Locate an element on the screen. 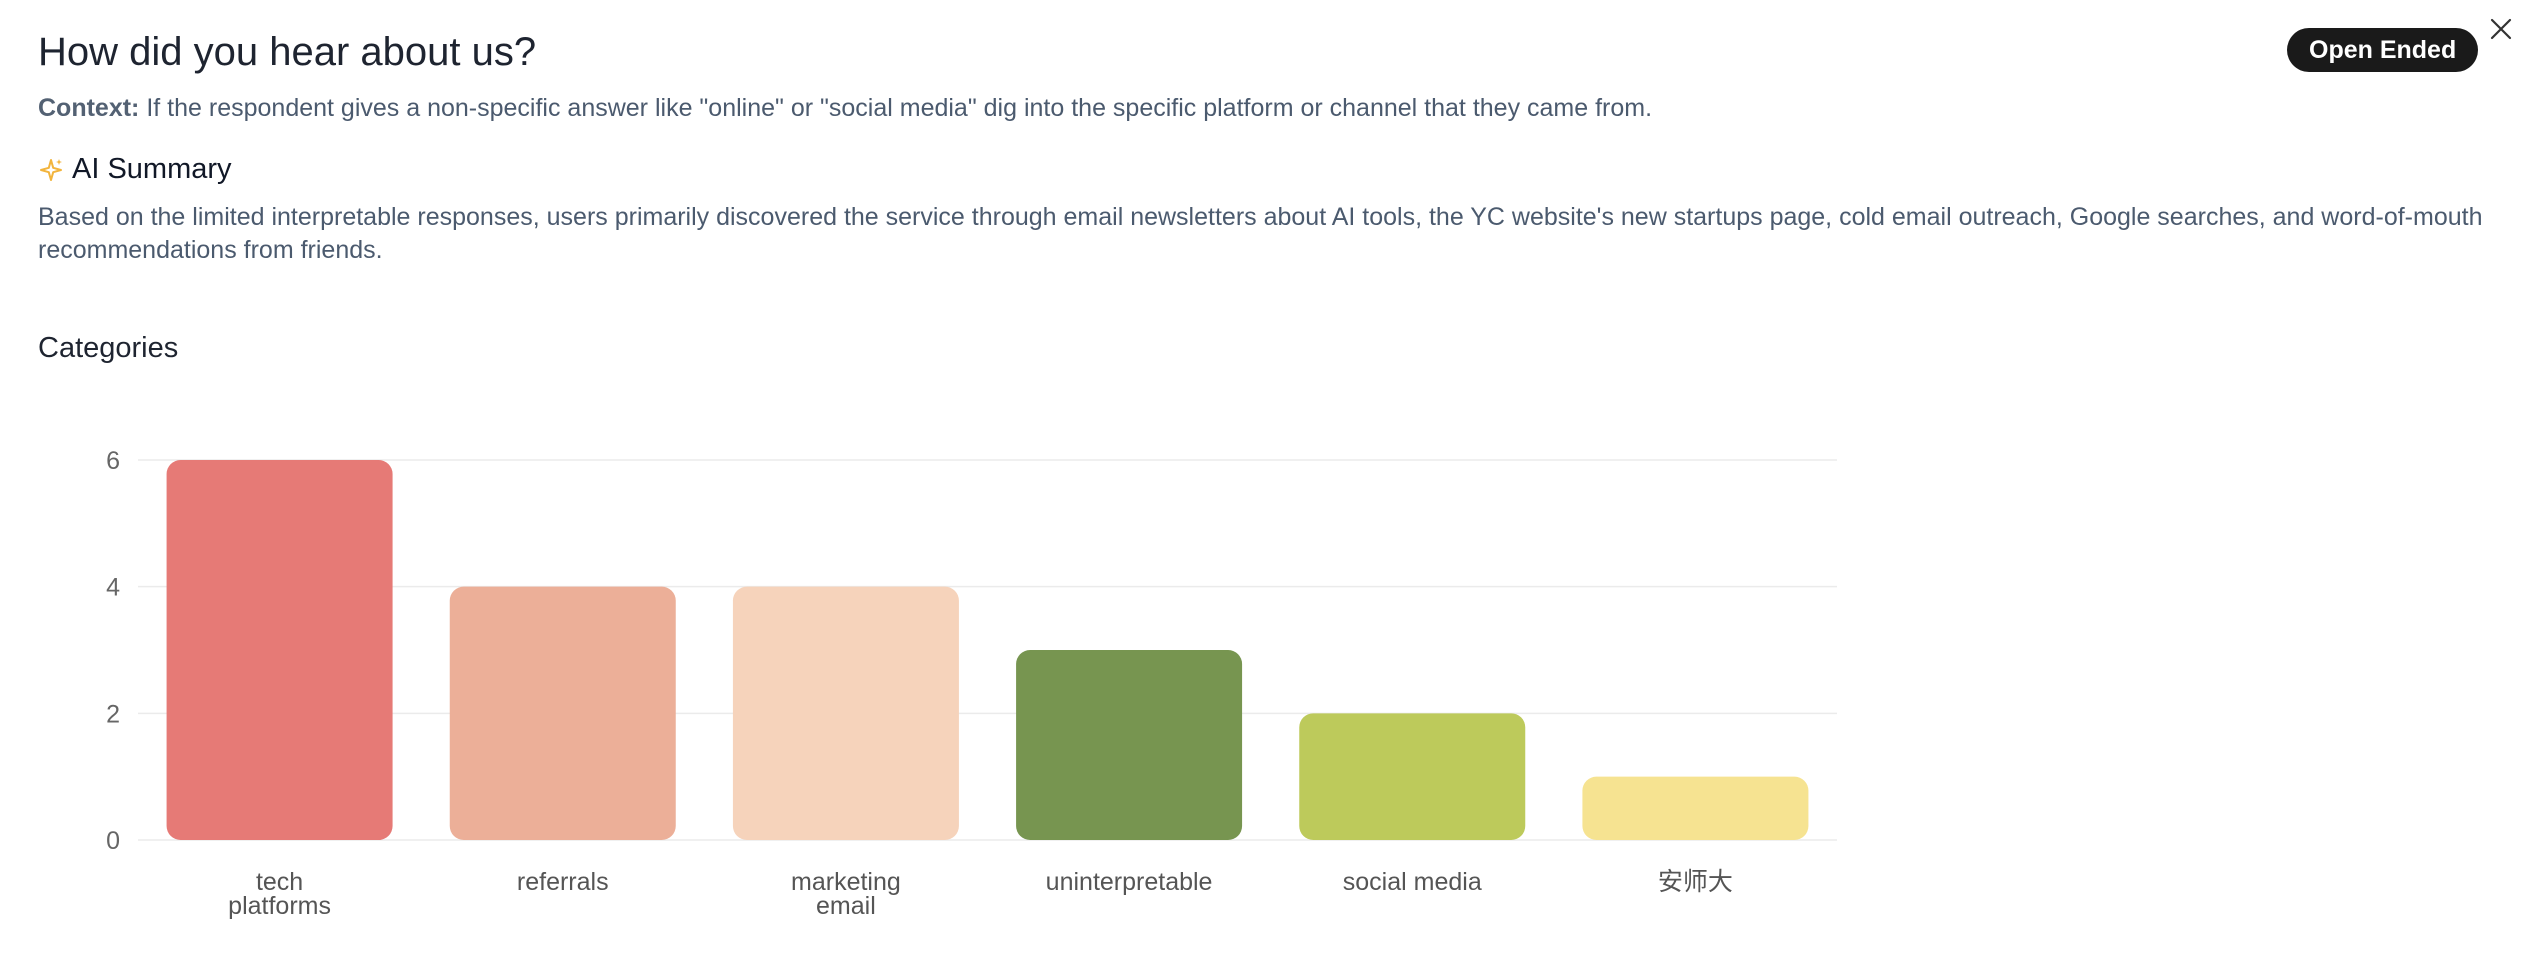 The width and height of the screenshot is (2540, 970). sparkle-icon is located at coordinates (51, 170).